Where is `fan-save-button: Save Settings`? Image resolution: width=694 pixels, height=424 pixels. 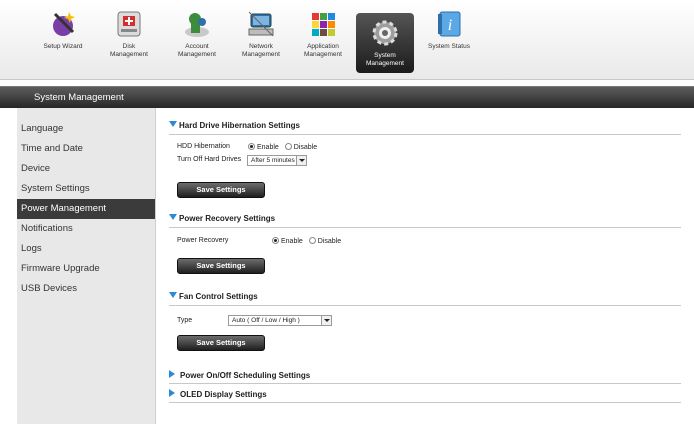 fan-save-button: Save Settings is located at coordinates (221, 343).